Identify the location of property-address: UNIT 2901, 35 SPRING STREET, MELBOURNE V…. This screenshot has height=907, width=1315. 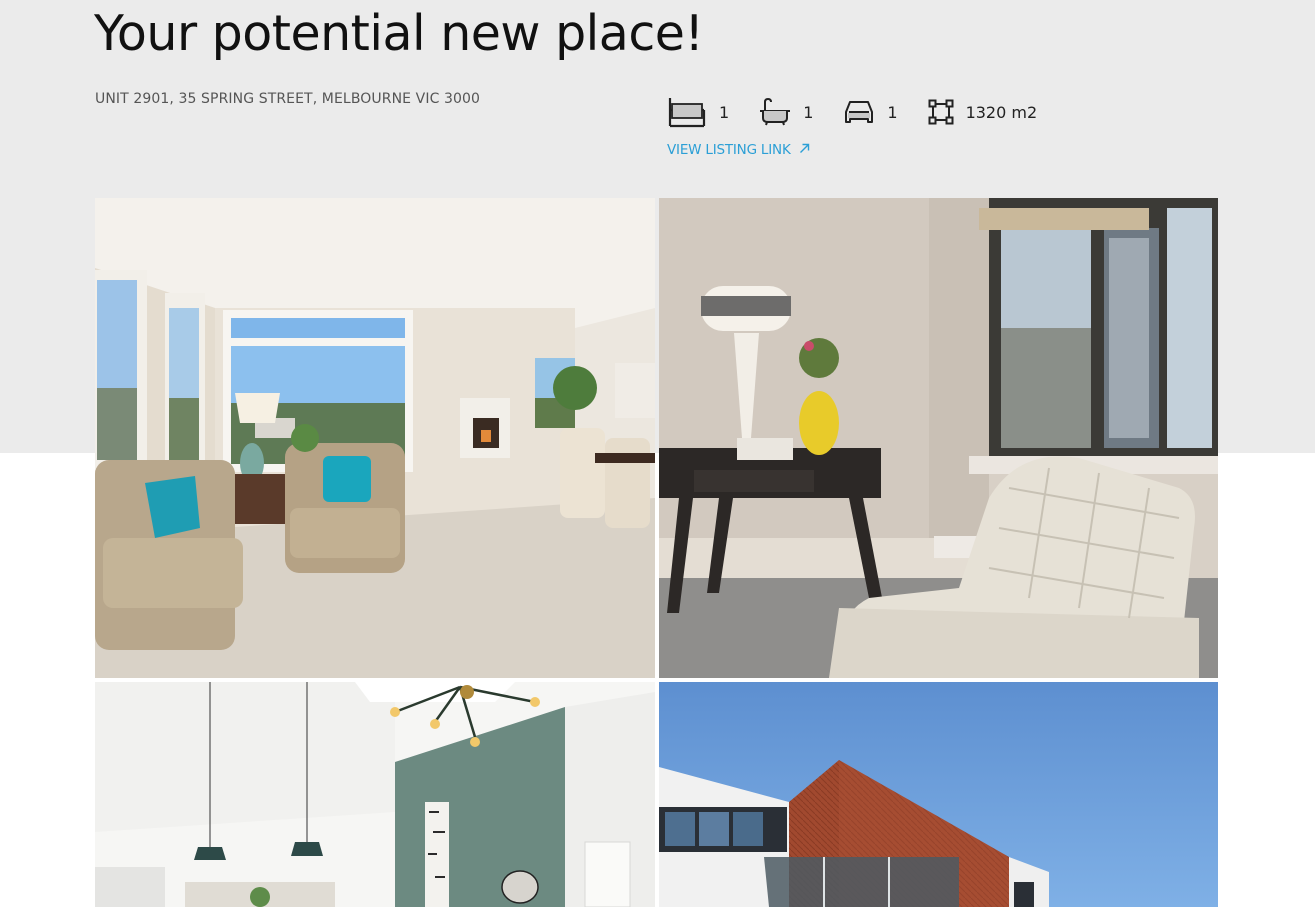
(288, 99).